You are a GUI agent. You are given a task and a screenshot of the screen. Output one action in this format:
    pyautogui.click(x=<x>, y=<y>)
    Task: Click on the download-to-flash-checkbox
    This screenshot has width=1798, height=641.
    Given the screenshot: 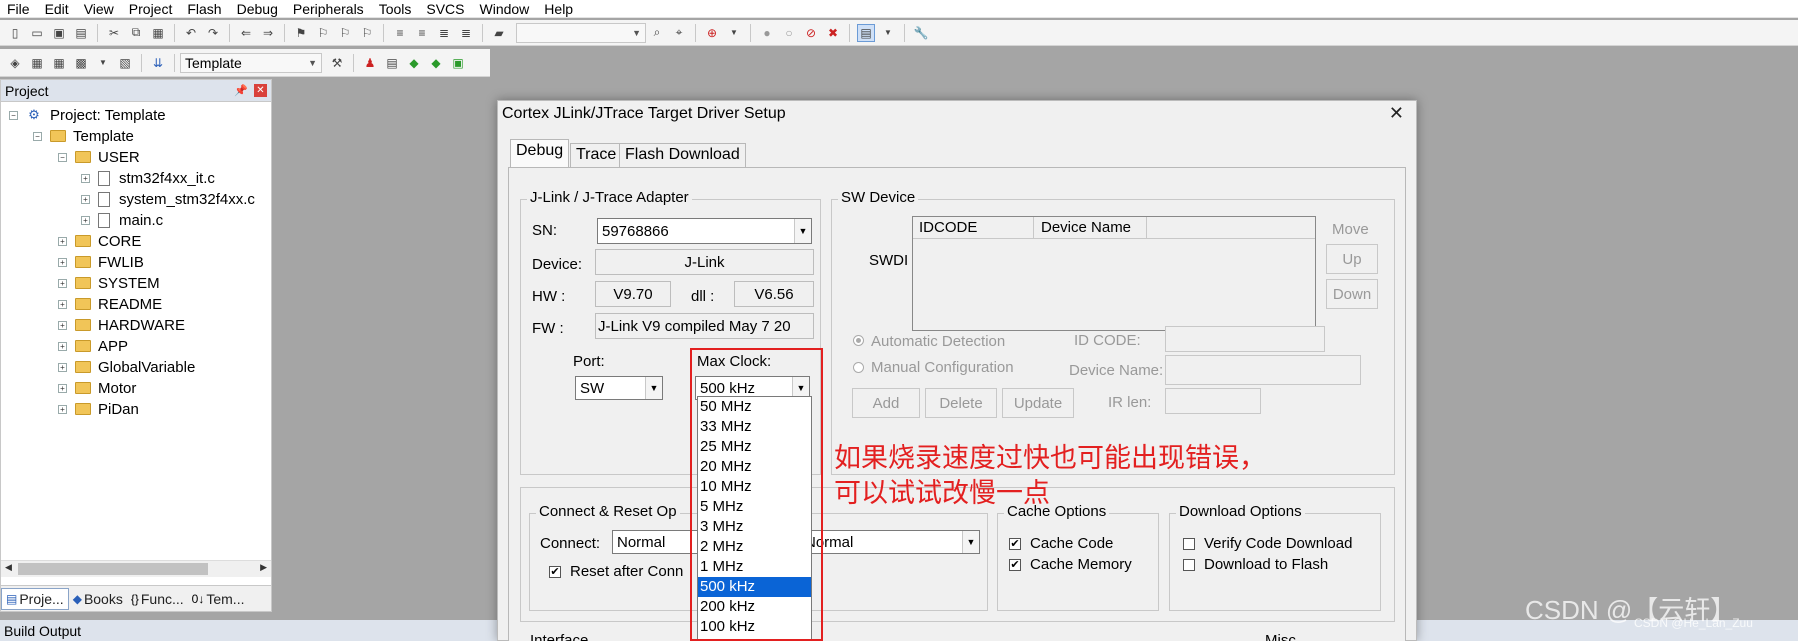 What is the action you would take?
    pyautogui.click(x=1189, y=565)
    